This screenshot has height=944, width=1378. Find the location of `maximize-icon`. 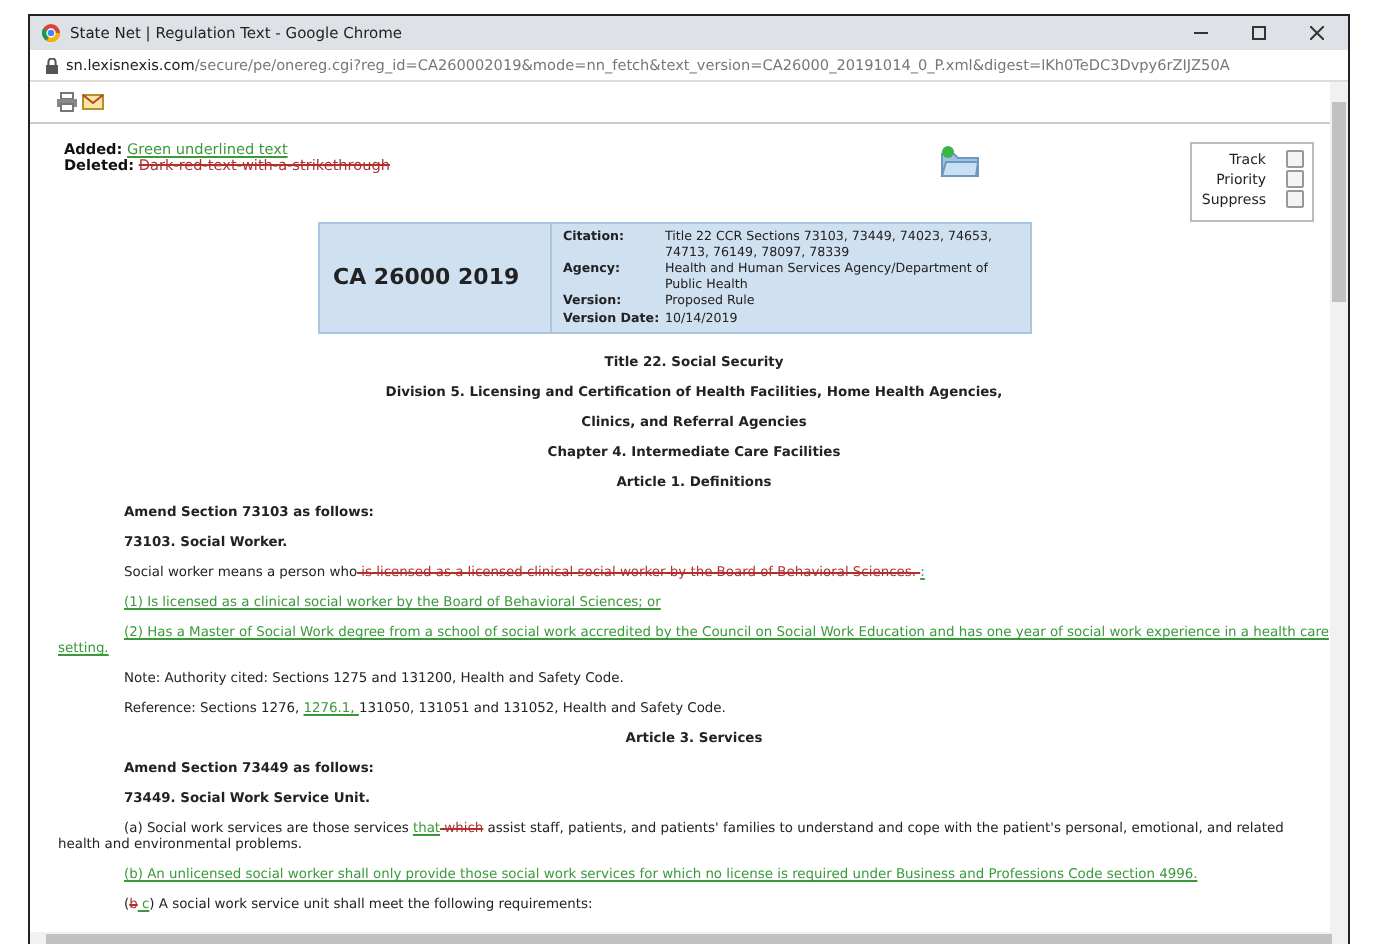

maximize-icon is located at coordinates (1259, 33).